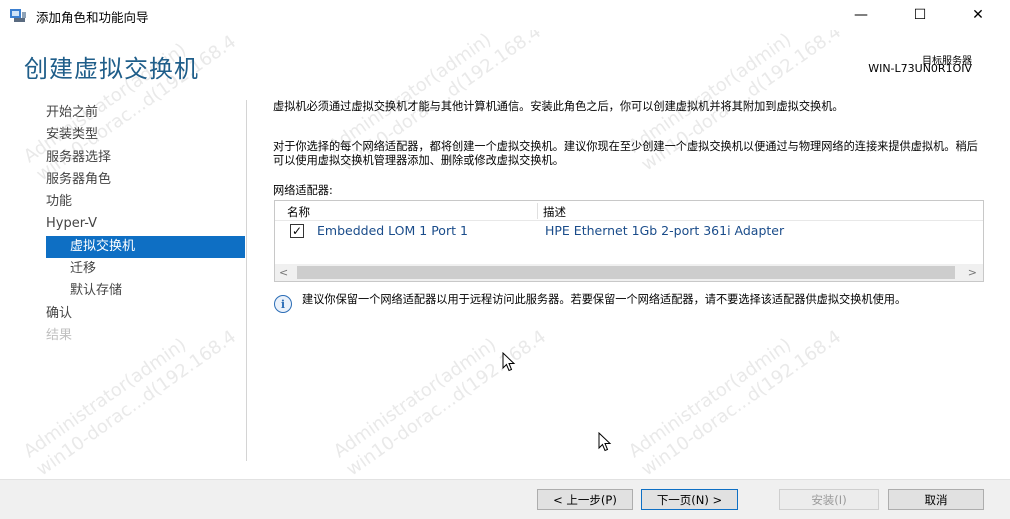  I want to click on window-title: 添加角色和功能向导, so click(92, 17).